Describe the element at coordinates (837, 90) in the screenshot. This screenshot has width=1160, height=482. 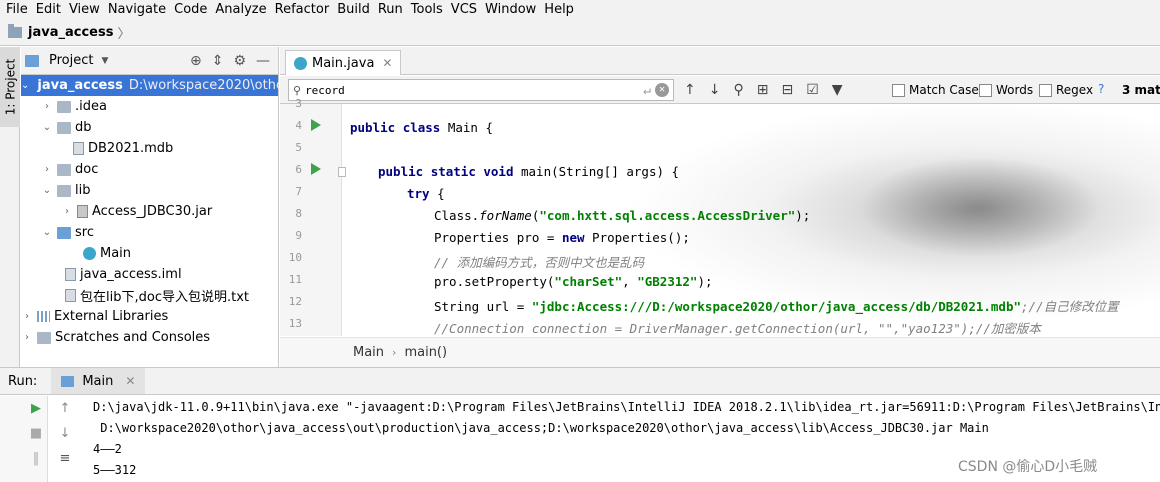
I see `filter-icon: ▼` at that location.